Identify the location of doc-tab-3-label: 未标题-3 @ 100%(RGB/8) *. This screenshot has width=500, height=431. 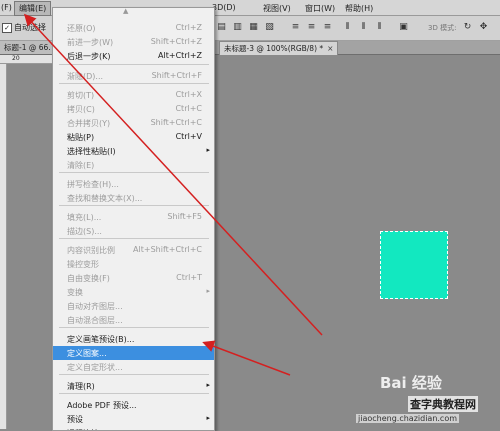
(274, 48).